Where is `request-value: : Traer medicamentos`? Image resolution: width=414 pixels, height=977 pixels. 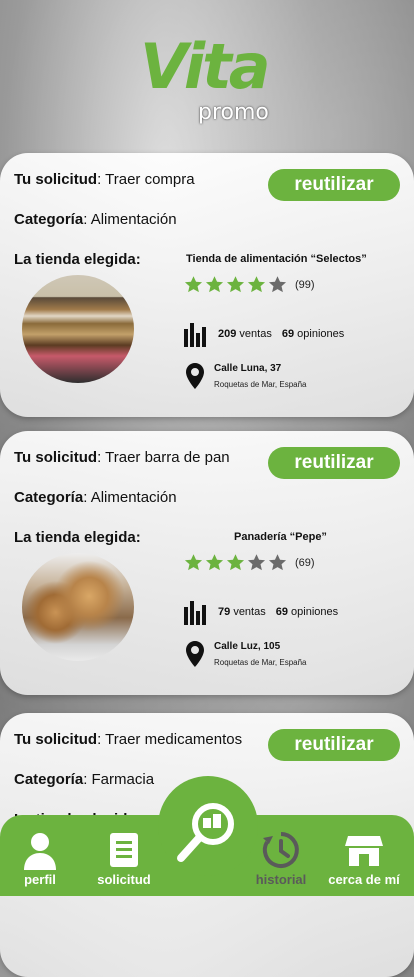 request-value: : Traer medicamentos is located at coordinates (170, 739).